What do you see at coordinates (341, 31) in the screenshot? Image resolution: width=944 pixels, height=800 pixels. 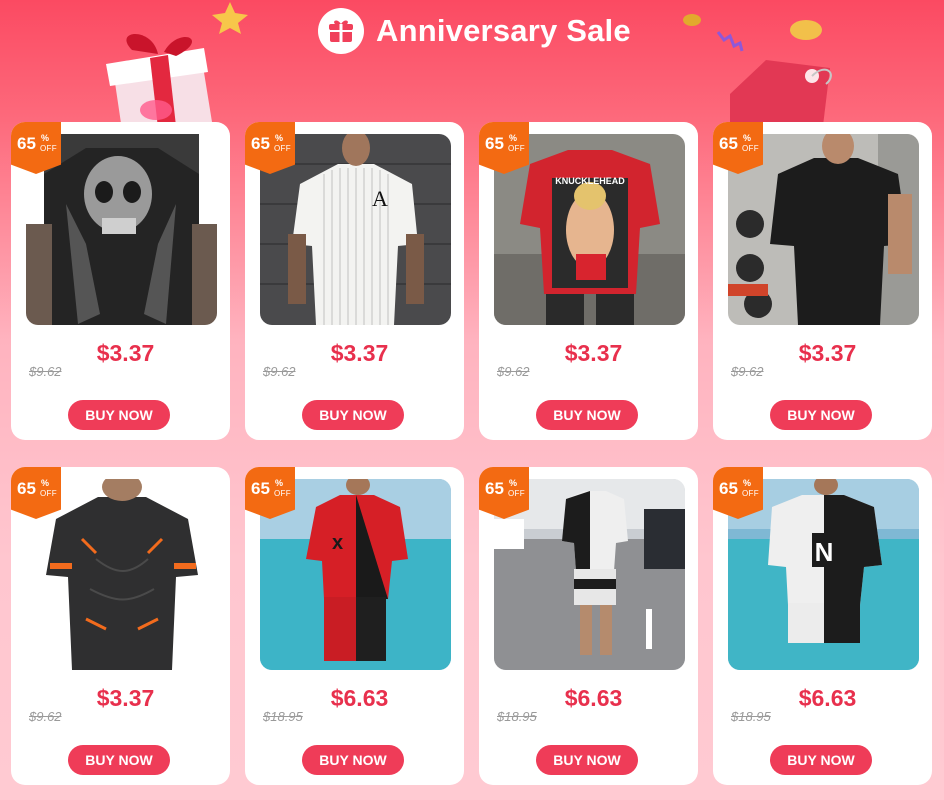 I see `gift-icon` at bounding box center [341, 31].